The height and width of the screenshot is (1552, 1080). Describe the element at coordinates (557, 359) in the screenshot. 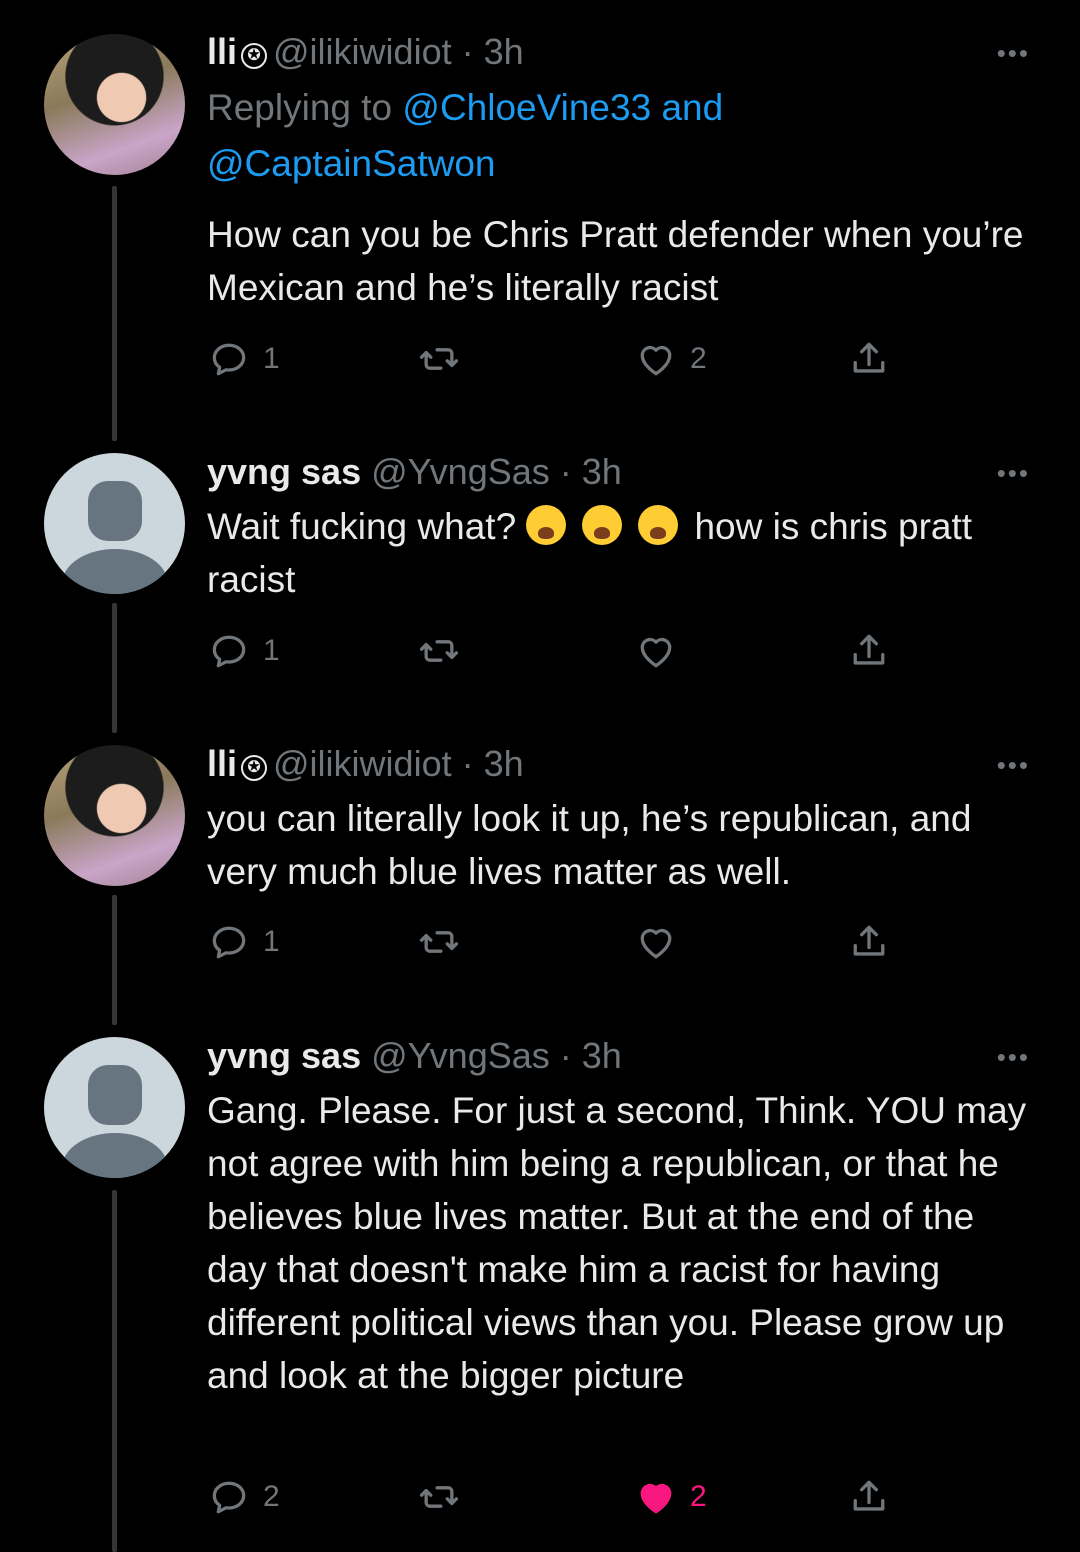

I see `tweet-actions: 1 2` at that location.